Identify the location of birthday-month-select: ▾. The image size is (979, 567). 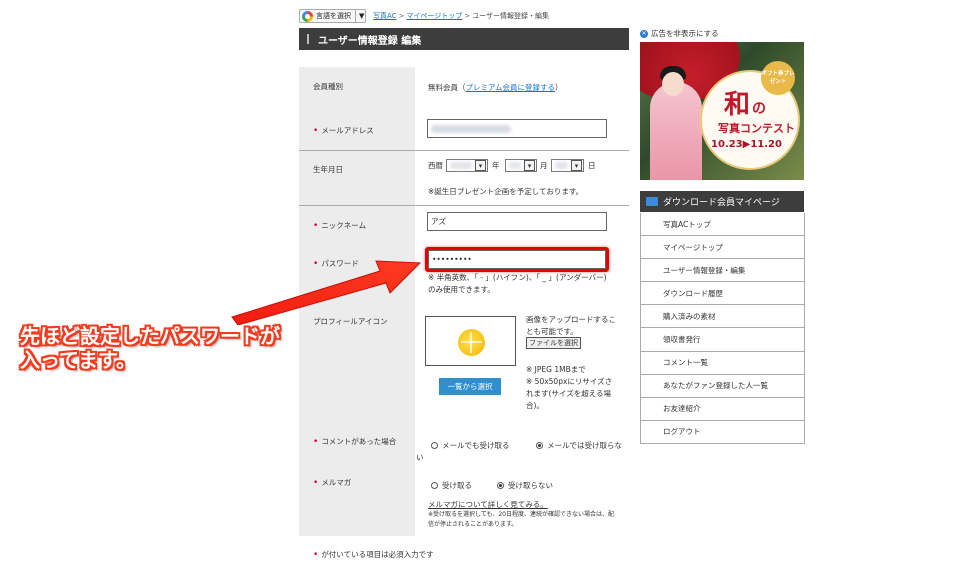
(521, 165).